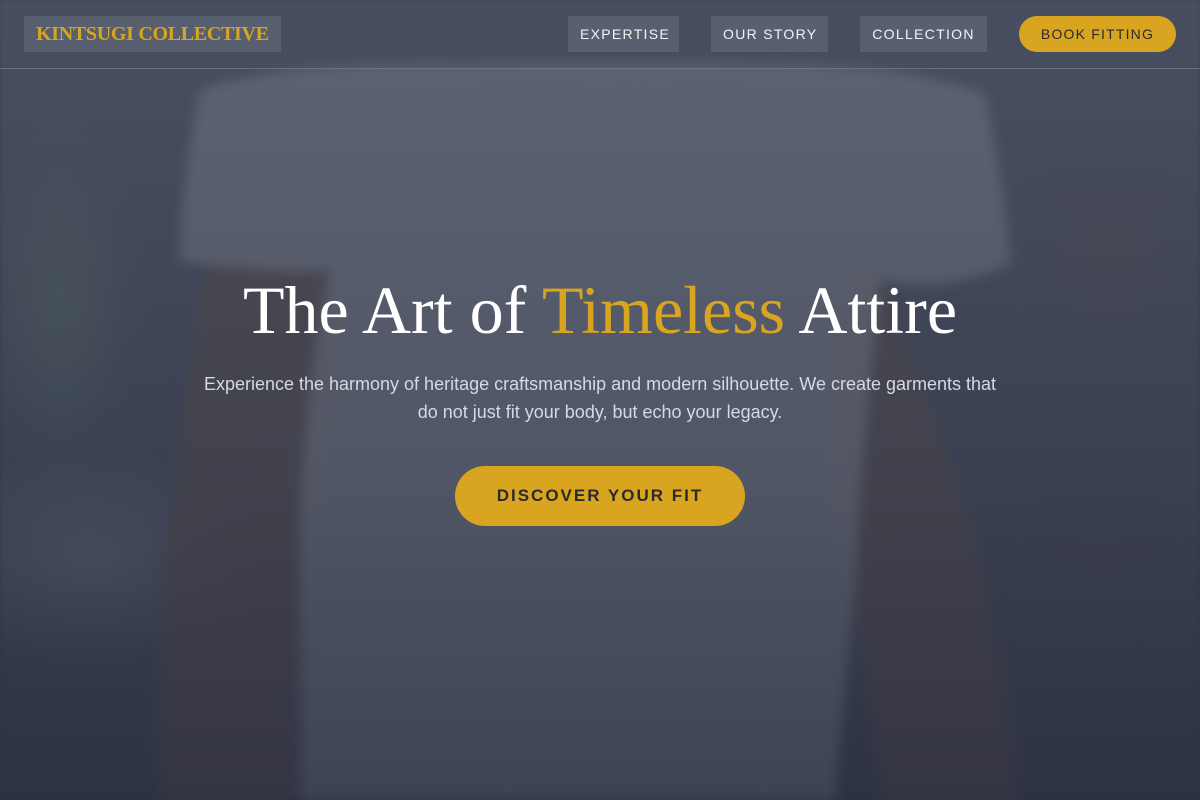 Image resolution: width=1200 pixels, height=800 pixels. I want to click on brand-logo: KINTSUGI COLLECTIVE, so click(152, 34).